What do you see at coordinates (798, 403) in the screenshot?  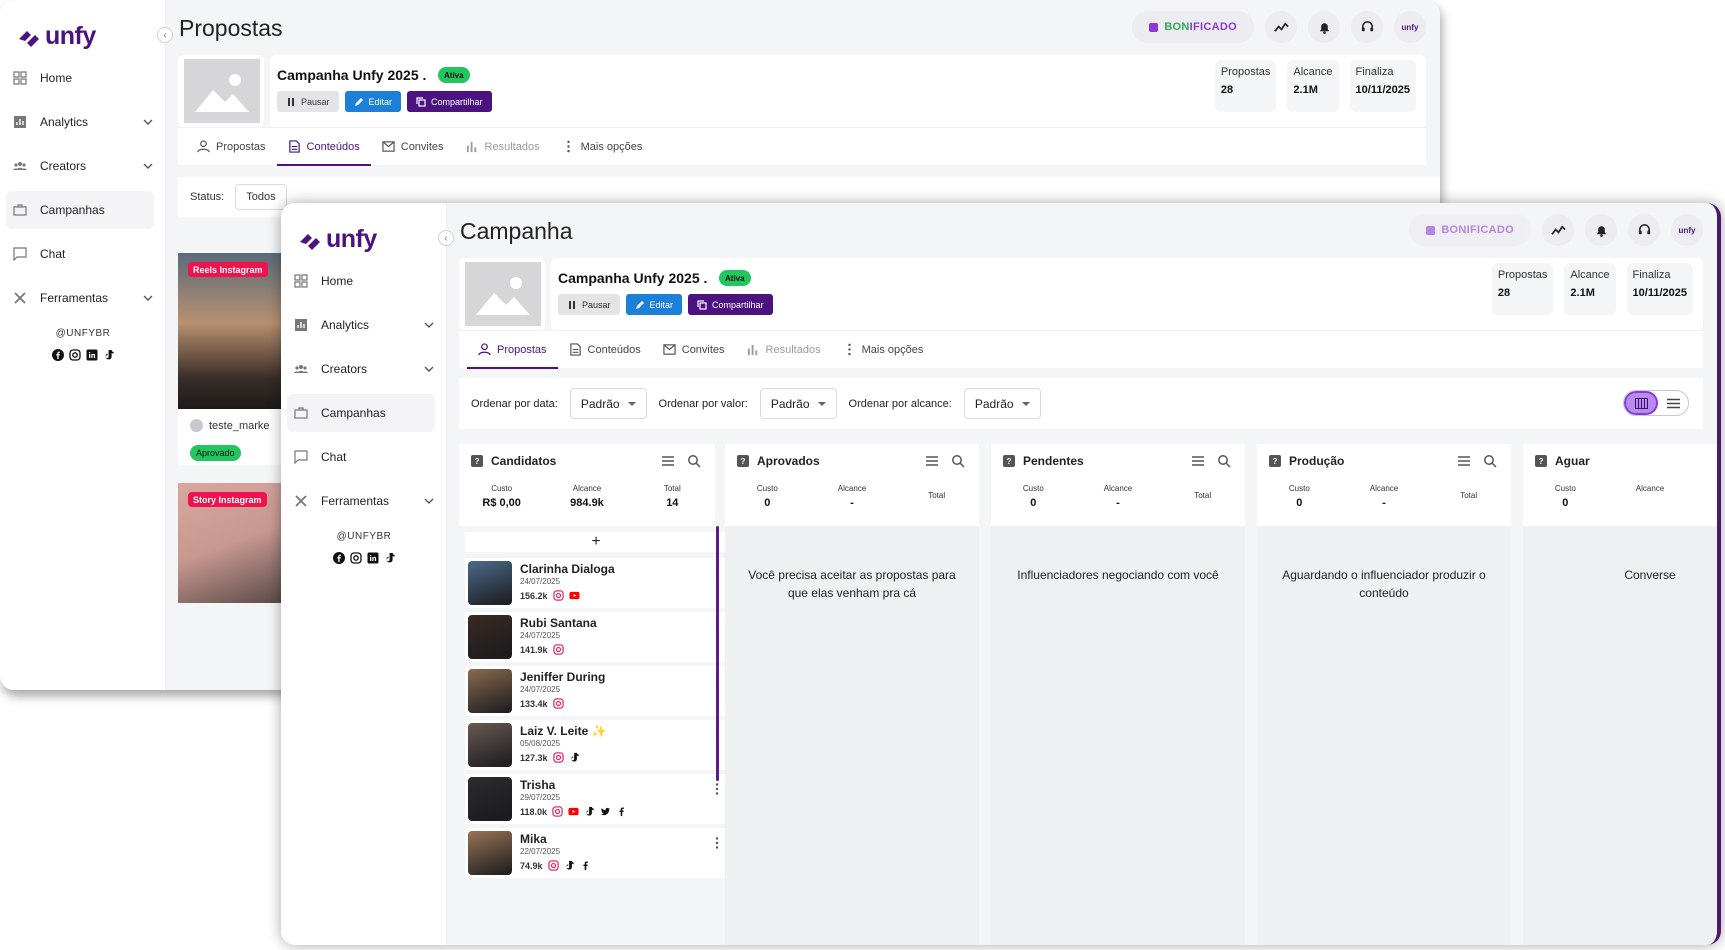 I see `sort-value-select: Padrão` at bounding box center [798, 403].